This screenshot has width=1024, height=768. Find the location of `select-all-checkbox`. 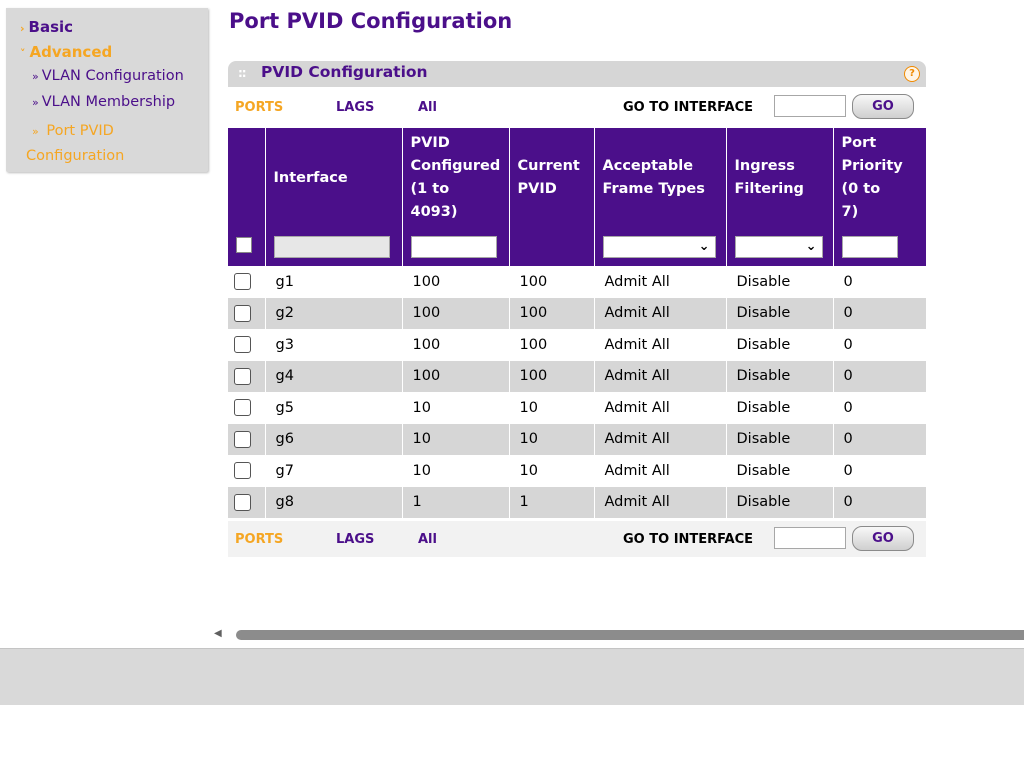

select-all-checkbox is located at coordinates (244, 245).